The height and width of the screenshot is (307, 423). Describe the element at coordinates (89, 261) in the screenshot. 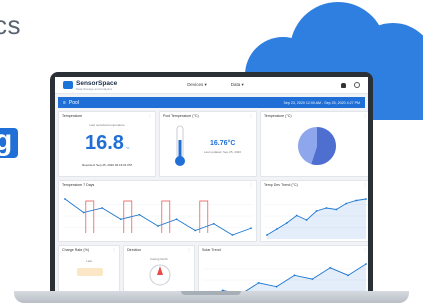

I see `card-subtitle: Last` at that location.